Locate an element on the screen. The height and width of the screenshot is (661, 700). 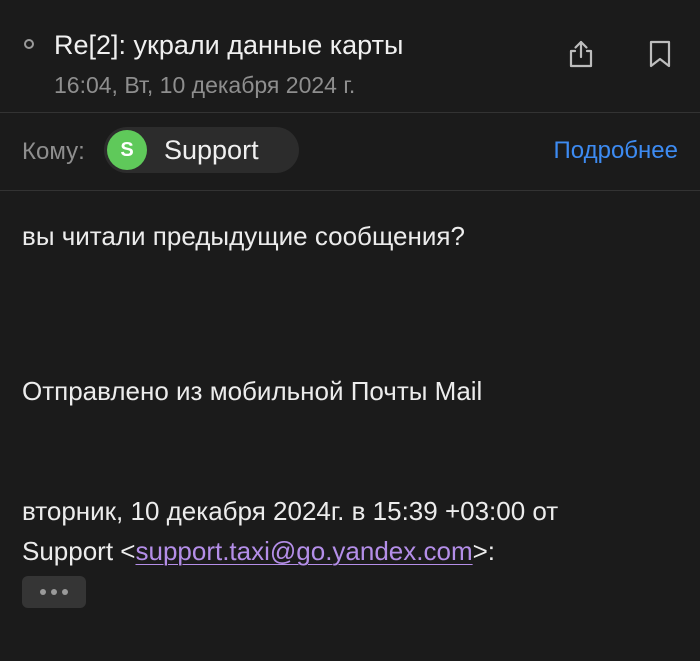
recipient-chip: S Support is located at coordinates (201, 150).